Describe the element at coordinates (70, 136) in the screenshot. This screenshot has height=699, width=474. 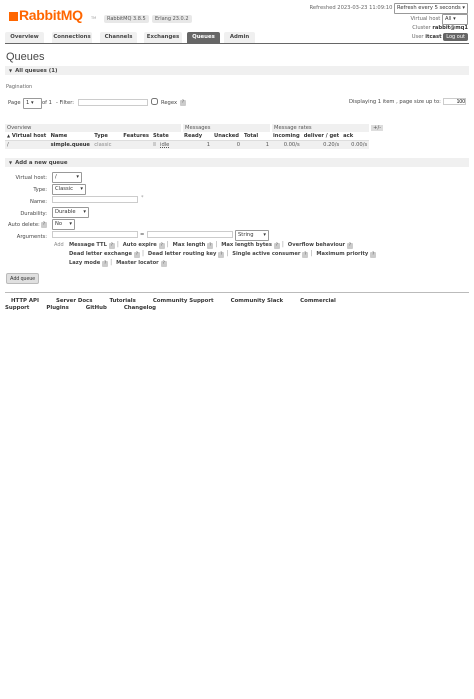
I see `col-name: Name` at that location.